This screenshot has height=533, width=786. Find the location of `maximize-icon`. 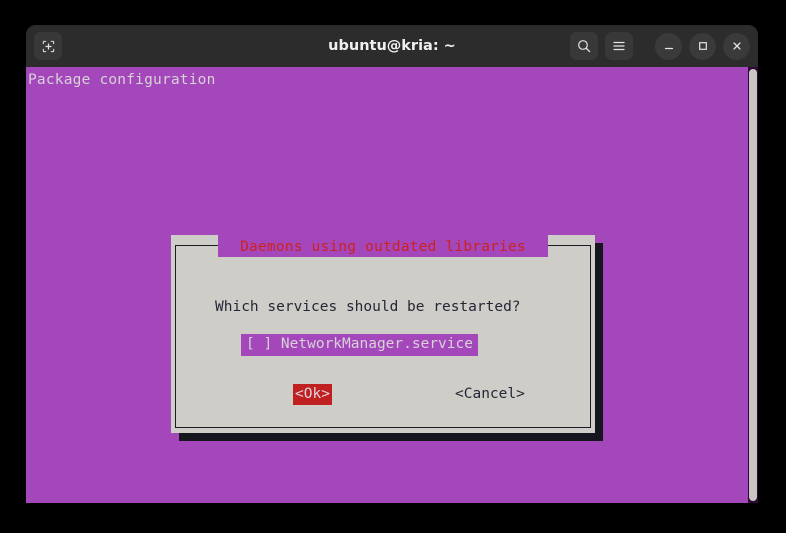

maximize-icon is located at coordinates (703, 46).